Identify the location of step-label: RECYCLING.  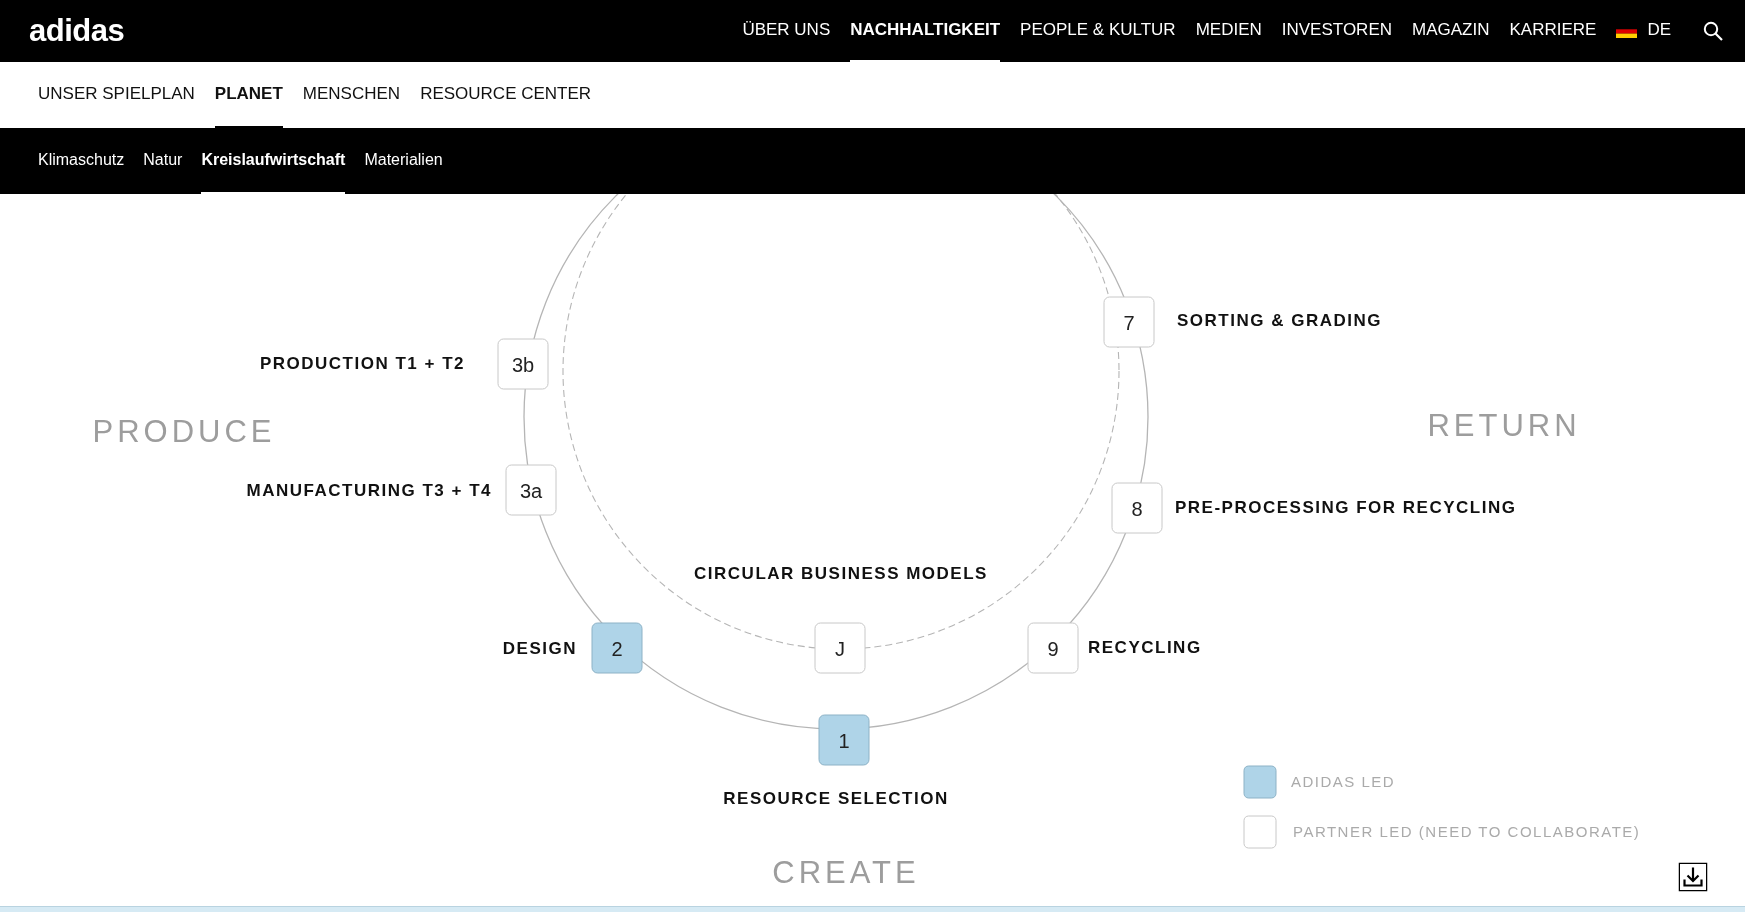
(1145, 648).